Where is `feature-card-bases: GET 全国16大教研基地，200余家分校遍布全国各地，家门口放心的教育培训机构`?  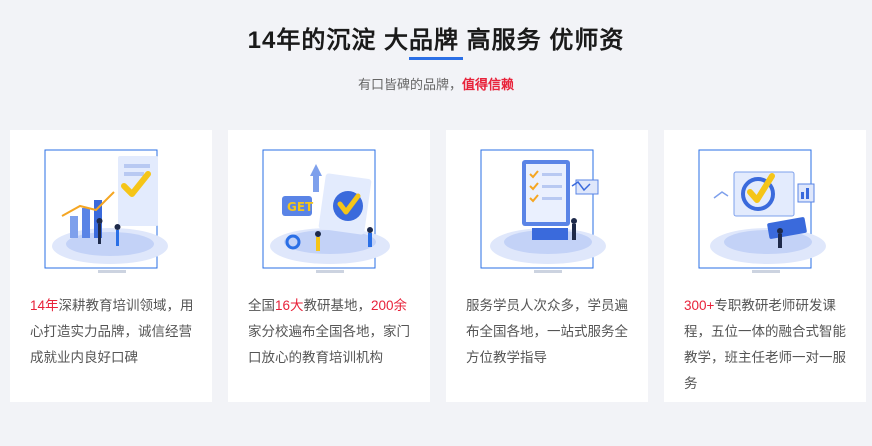 feature-card-bases: GET 全国16大教研基地，200余家分校遍布全国各地，家门口放心的教育培训机构 is located at coordinates (329, 266).